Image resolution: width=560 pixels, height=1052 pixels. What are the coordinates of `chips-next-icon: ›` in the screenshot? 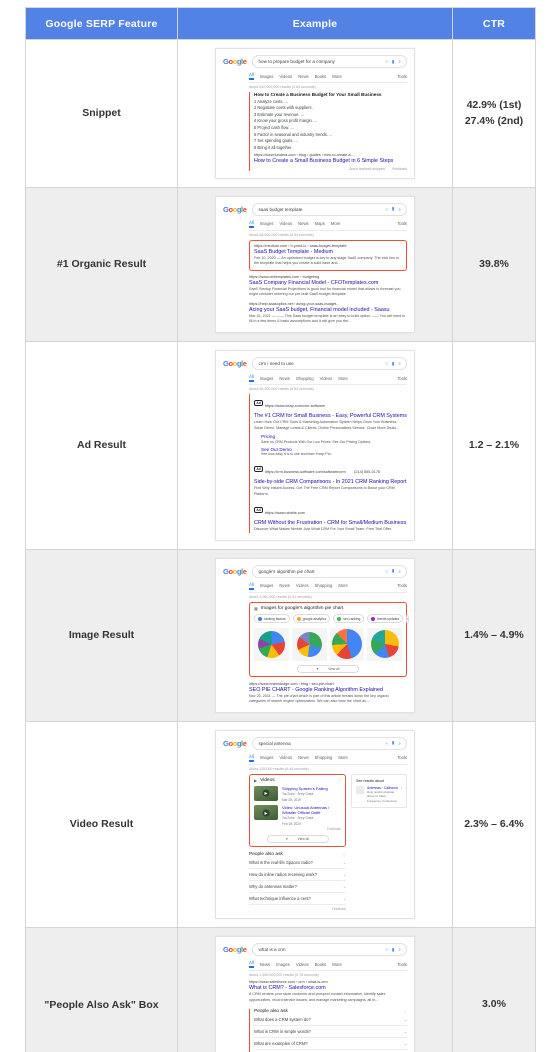 It's located at (408, 618).